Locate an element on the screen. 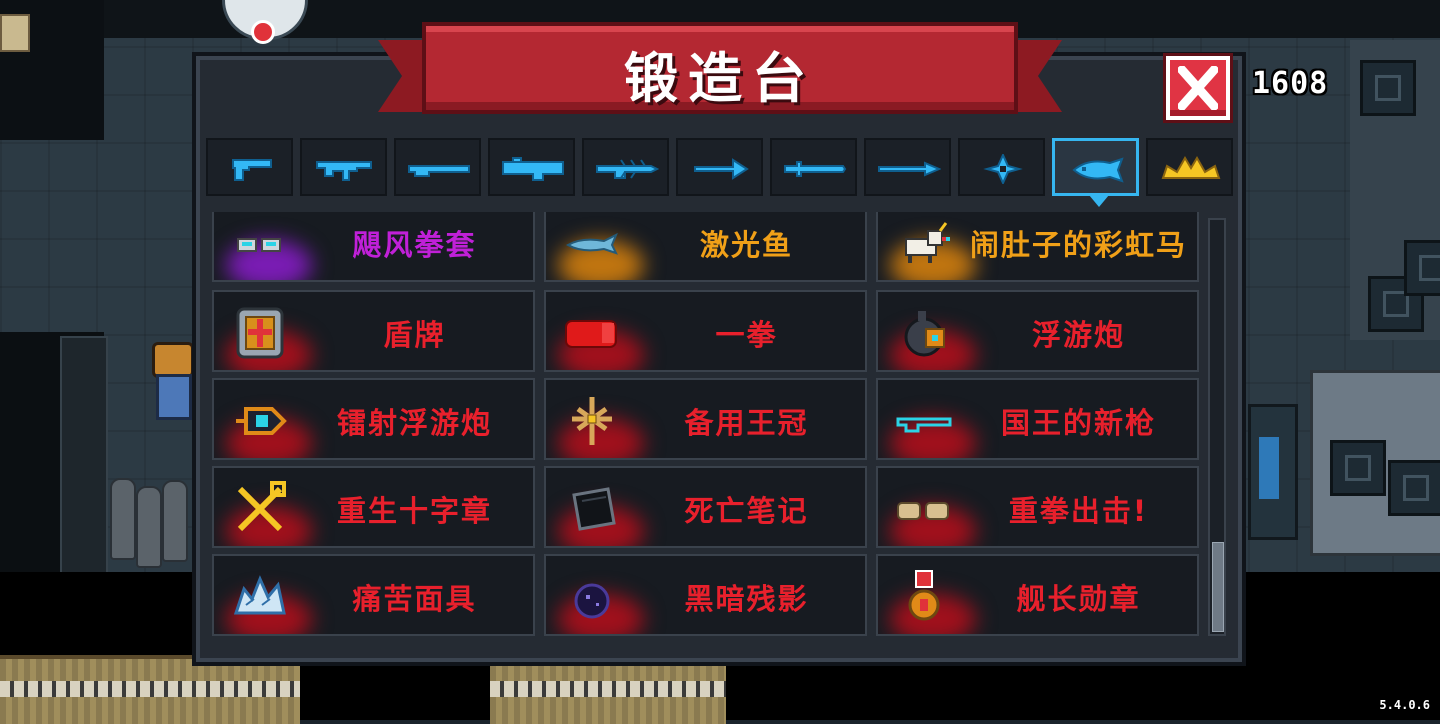 The width and height of the screenshot is (1440, 724). stone-pillar is located at coordinates (84, 456).